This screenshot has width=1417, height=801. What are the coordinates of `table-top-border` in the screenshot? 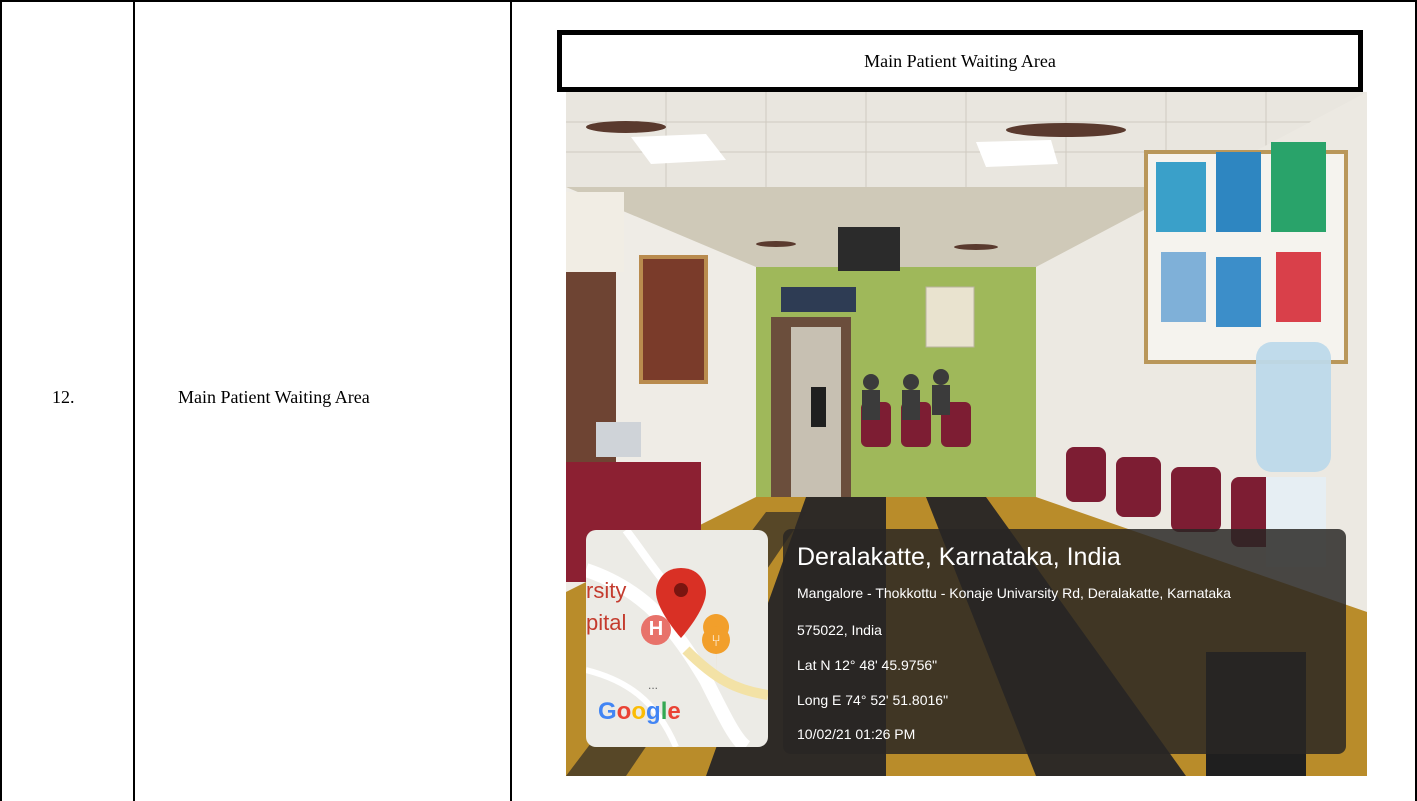 It's located at (708, 1).